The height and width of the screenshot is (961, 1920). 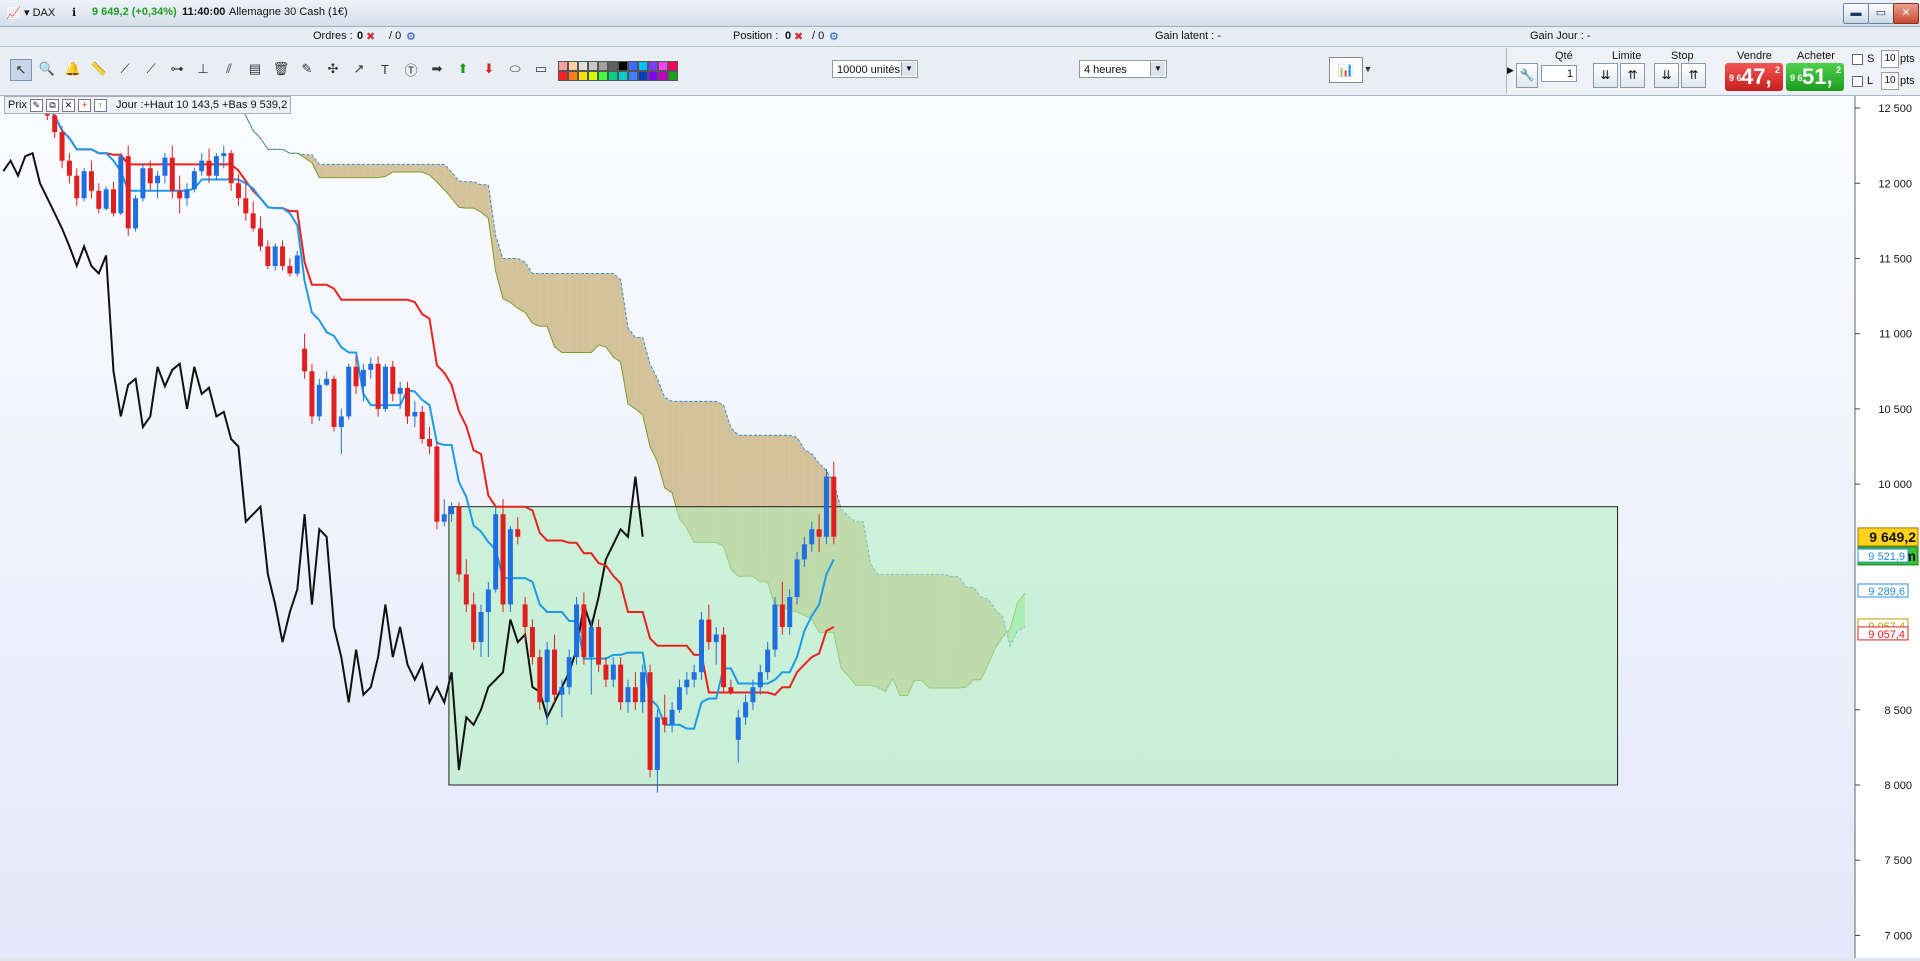 I want to click on position-cancel-icon: ✖, so click(x=798, y=36).